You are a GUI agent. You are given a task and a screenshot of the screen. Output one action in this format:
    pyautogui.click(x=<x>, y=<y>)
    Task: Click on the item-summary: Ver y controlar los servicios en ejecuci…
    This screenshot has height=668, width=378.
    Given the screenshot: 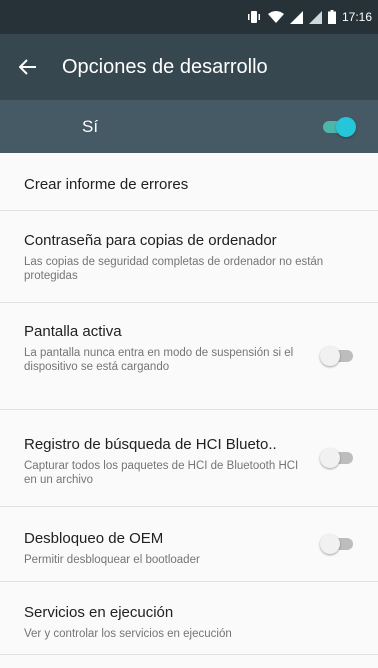 What is the action you would take?
    pyautogui.click(x=128, y=634)
    